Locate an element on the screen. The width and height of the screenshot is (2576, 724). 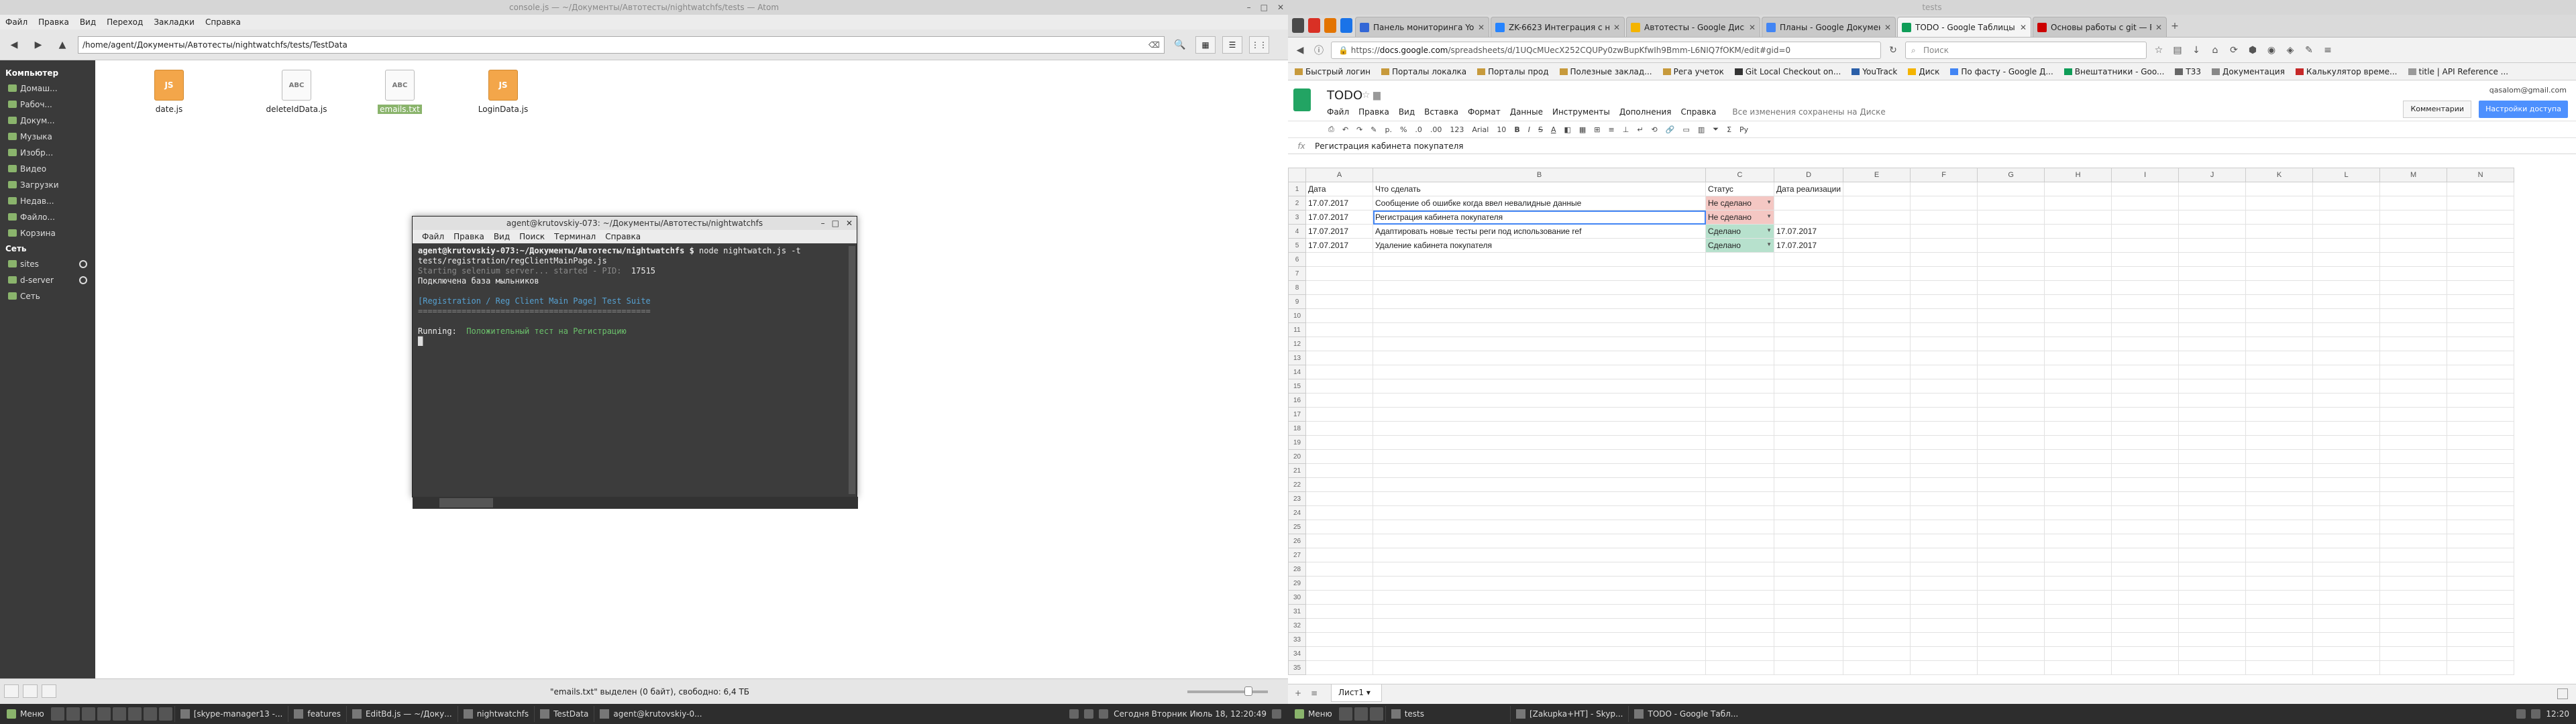
row-header: 12 is located at coordinates (1297, 344).